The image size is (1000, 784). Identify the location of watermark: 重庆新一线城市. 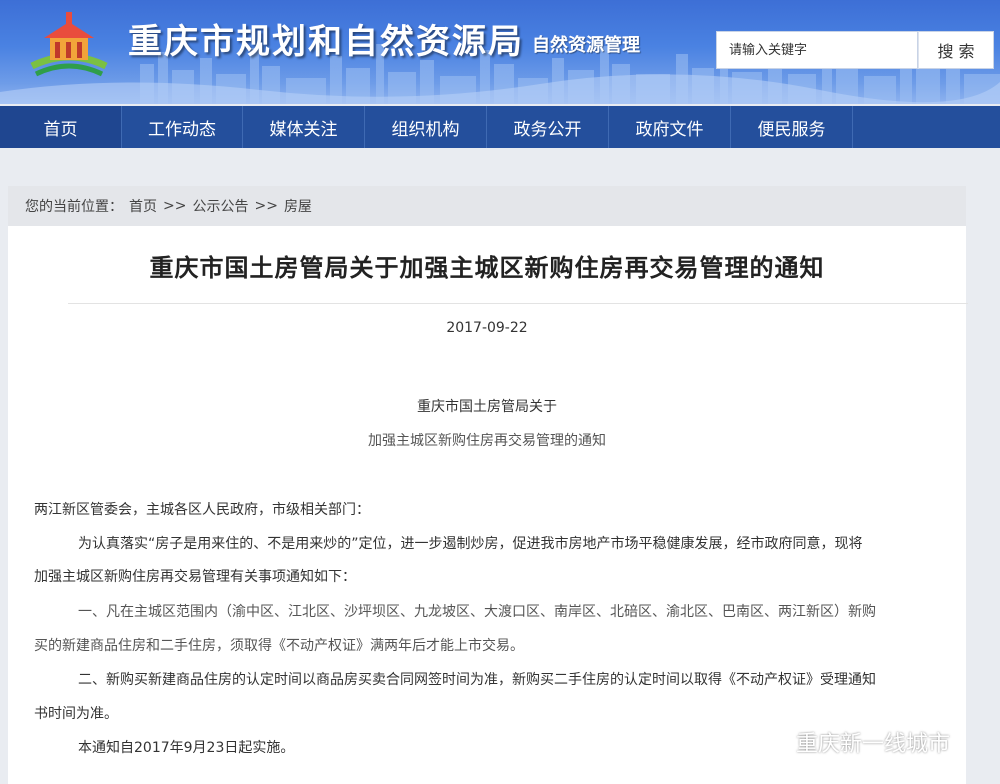
(856, 742).